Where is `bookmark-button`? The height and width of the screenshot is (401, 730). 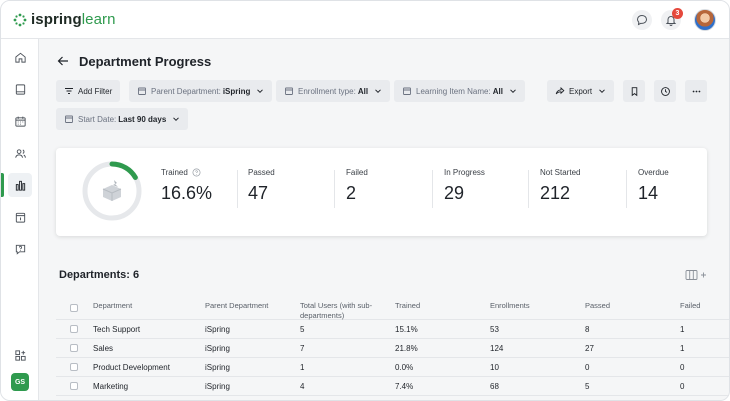
bookmark-button is located at coordinates (634, 91).